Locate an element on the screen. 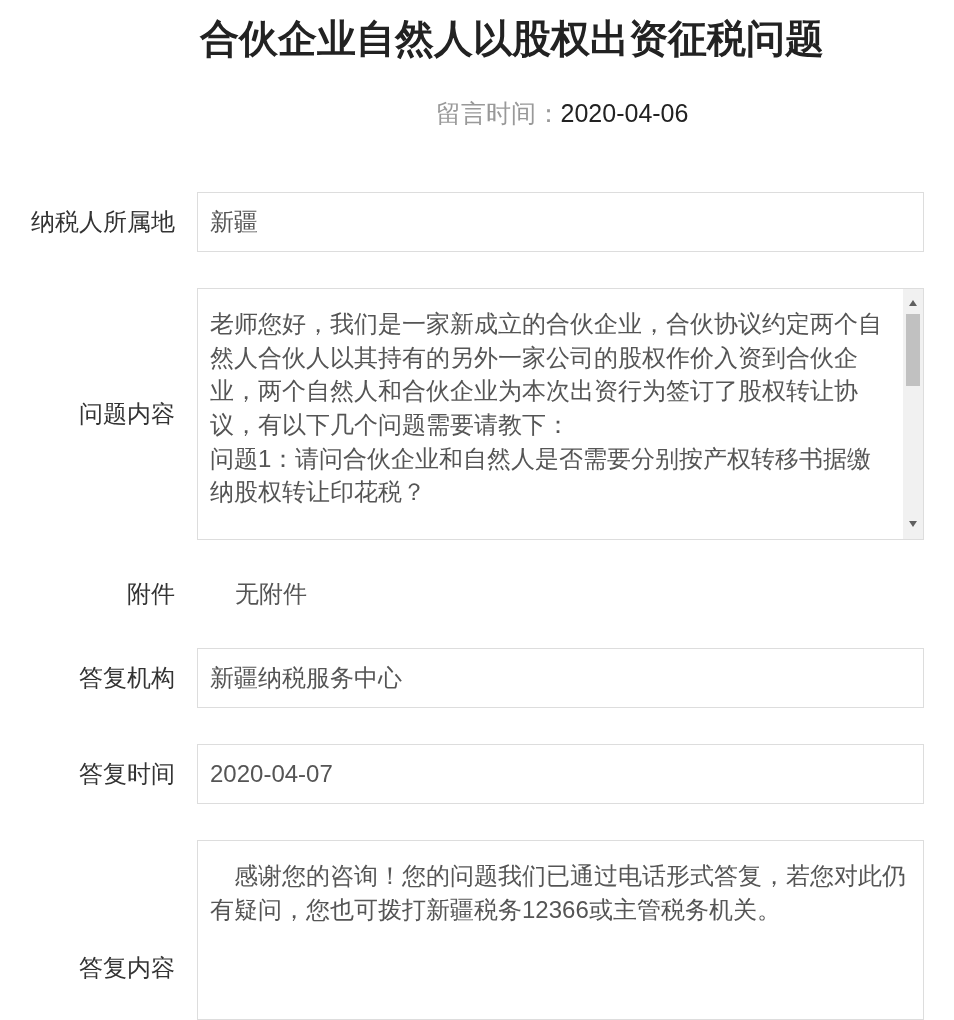 This screenshot has height=1020, width=954. paragraph: 老师您好，我们是一家新成立的合伙企业，合伙协议约定两个自然人合伙人以其持有的另外一家公司的股权作价入资到合伙企业，两个自然人和合伙企业为本次出资行为签订了股权转让协议，有以下几个问题需要请教下： is located at coordinates (546, 374).